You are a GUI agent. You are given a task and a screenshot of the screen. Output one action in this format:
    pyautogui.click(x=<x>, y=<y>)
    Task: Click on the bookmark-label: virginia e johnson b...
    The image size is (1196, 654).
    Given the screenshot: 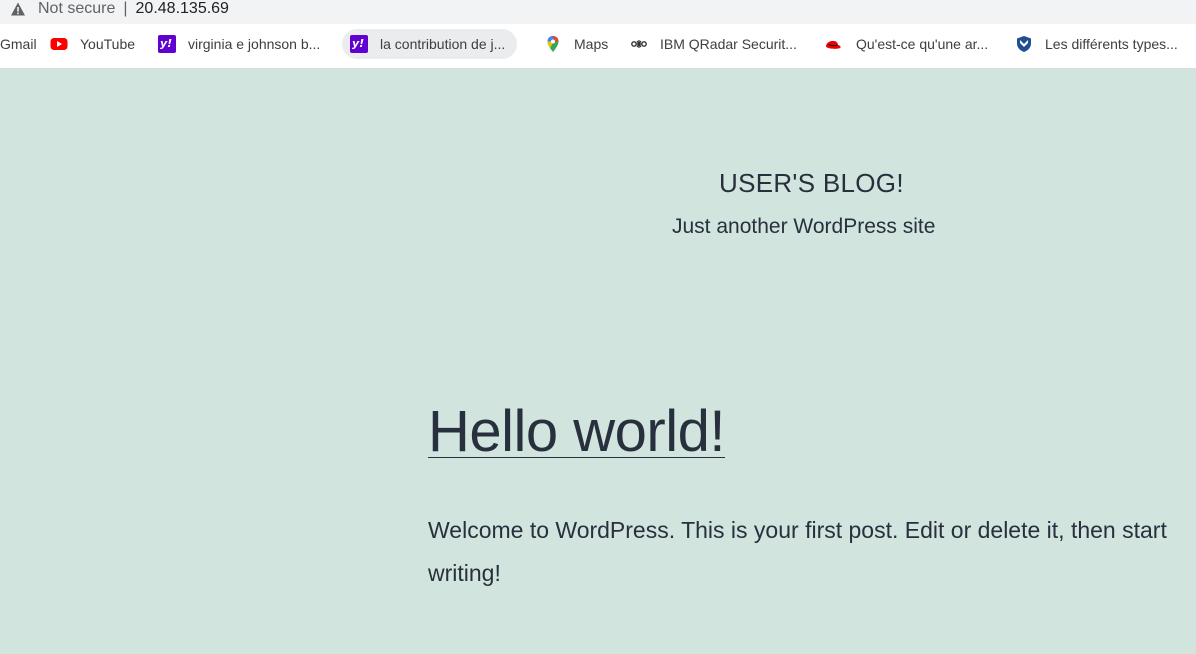 What is the action you would take?
    pyautogui.click(x=254, y=44)
    